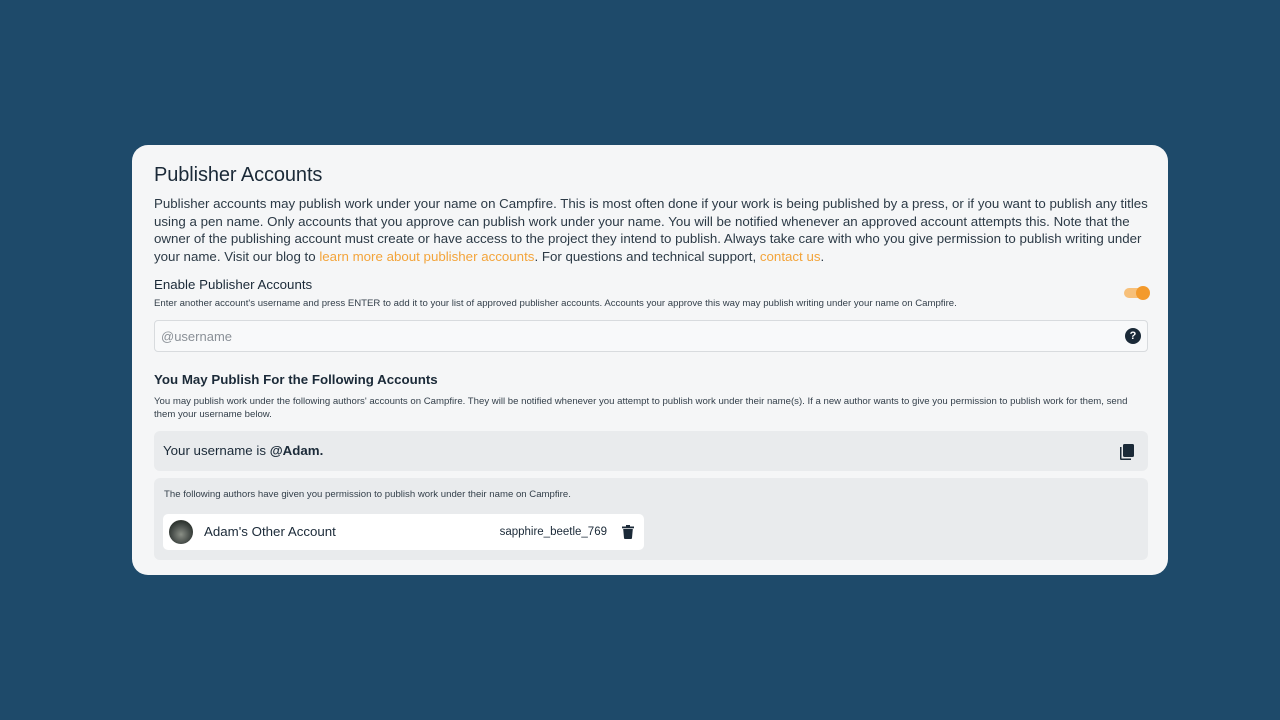 The height and width of the screenshot is (720, 1280). What do you see at coordinates (1133, 336) in the screenshot?
I see `help-icon: ?` at bounding box center [1133, 336].